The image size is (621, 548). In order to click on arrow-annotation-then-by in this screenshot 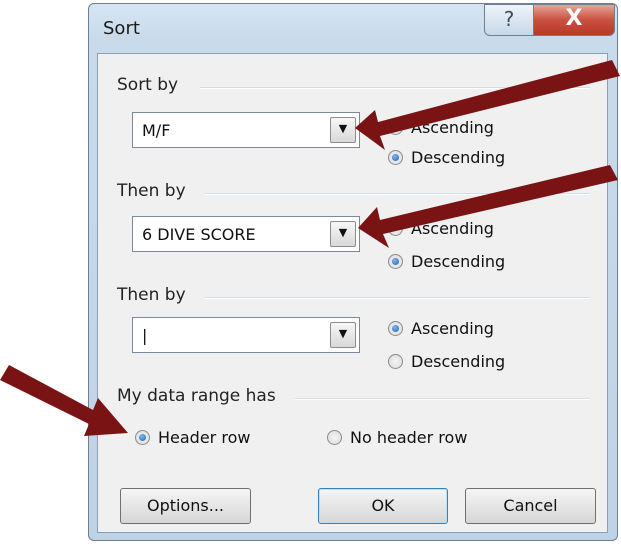, I will do `click(488, 206)`.